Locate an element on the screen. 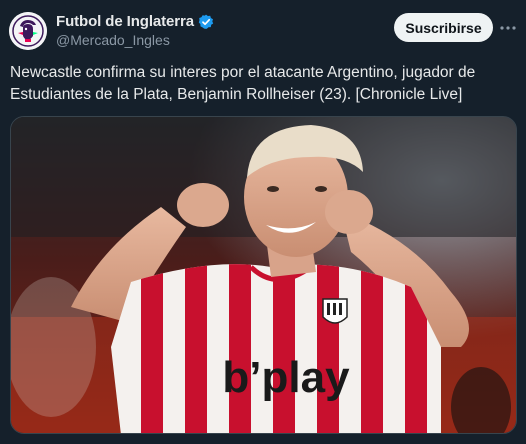  user-handle: @Mercado_Ingles is located at coordinates (113, 40).